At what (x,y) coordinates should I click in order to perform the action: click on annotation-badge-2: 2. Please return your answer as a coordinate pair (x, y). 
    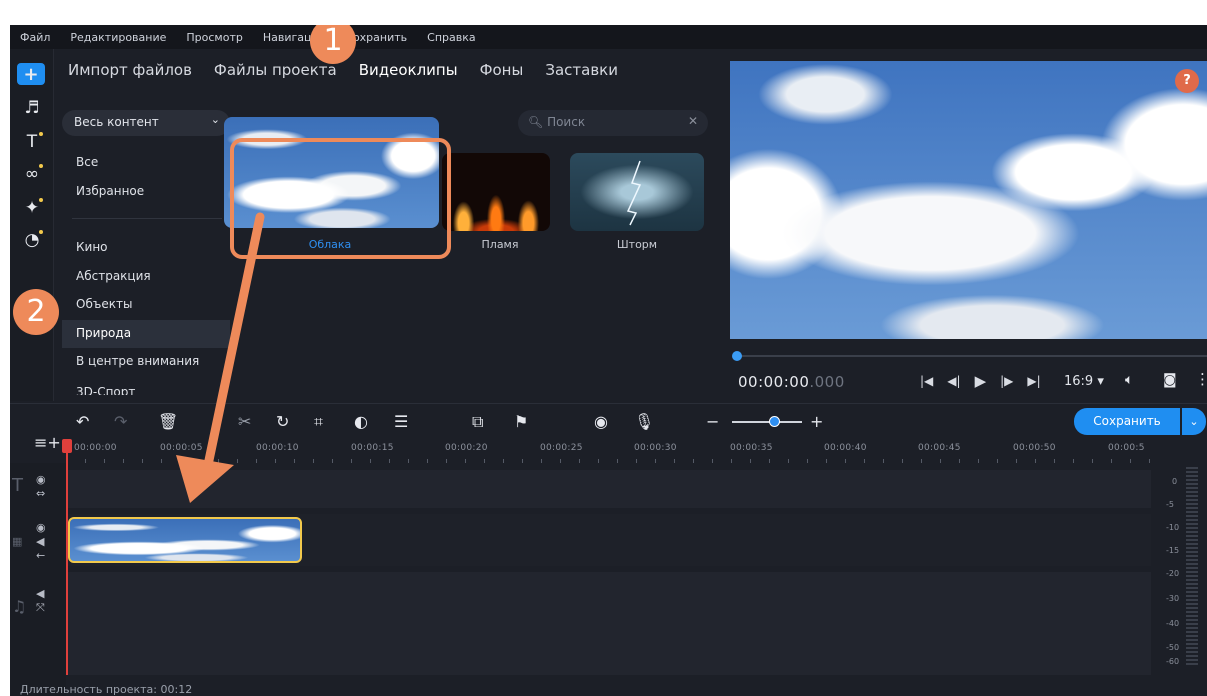
    Looking at the image, I should click on (36, 312).